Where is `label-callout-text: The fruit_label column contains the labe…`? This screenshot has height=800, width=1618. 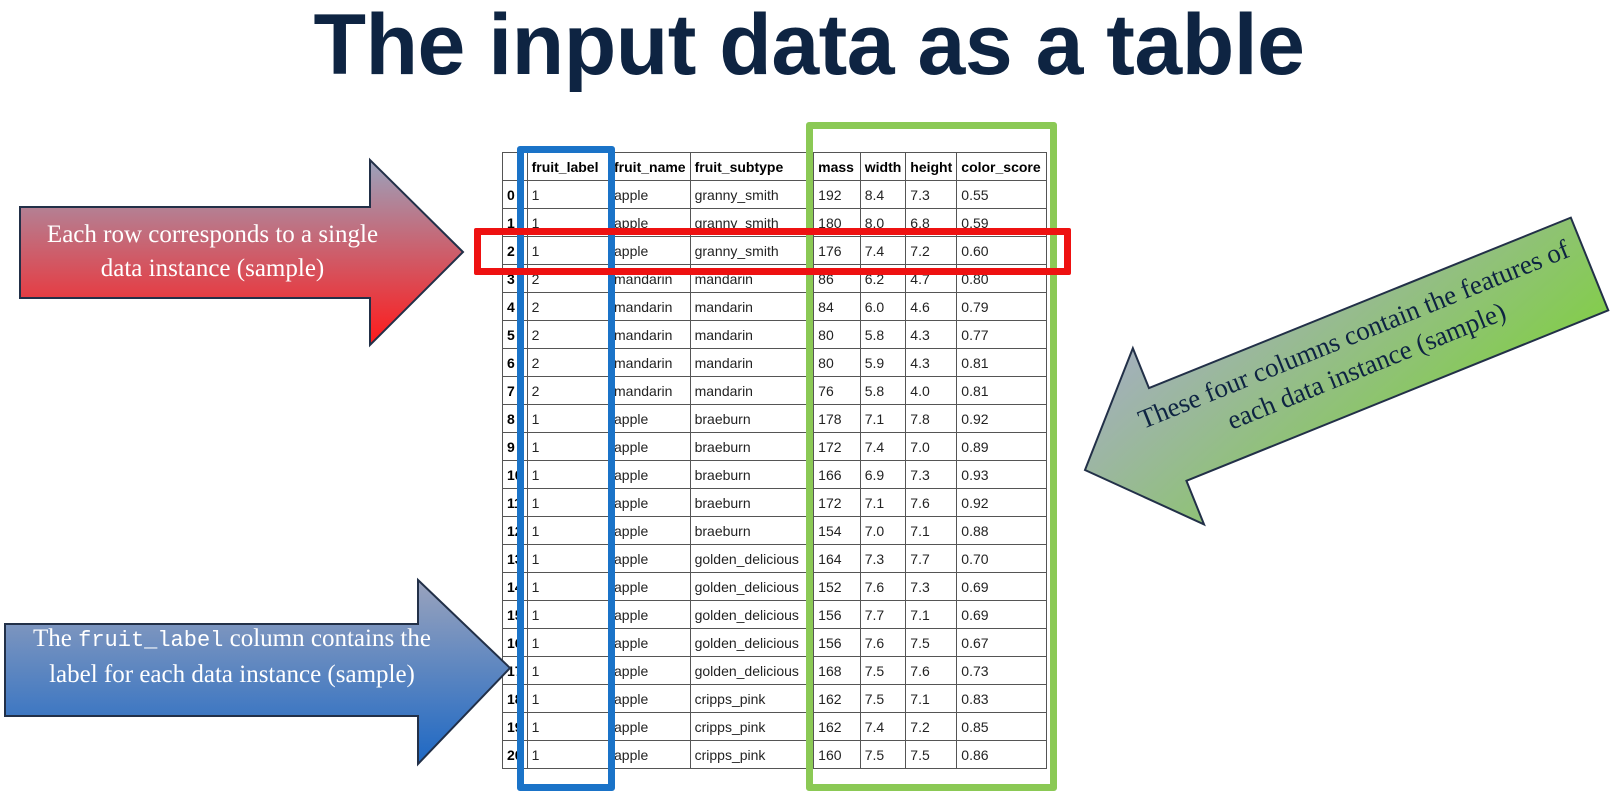 label-callout-text: The fruit_label column contains the labe… is located at coordinates (232, 657).